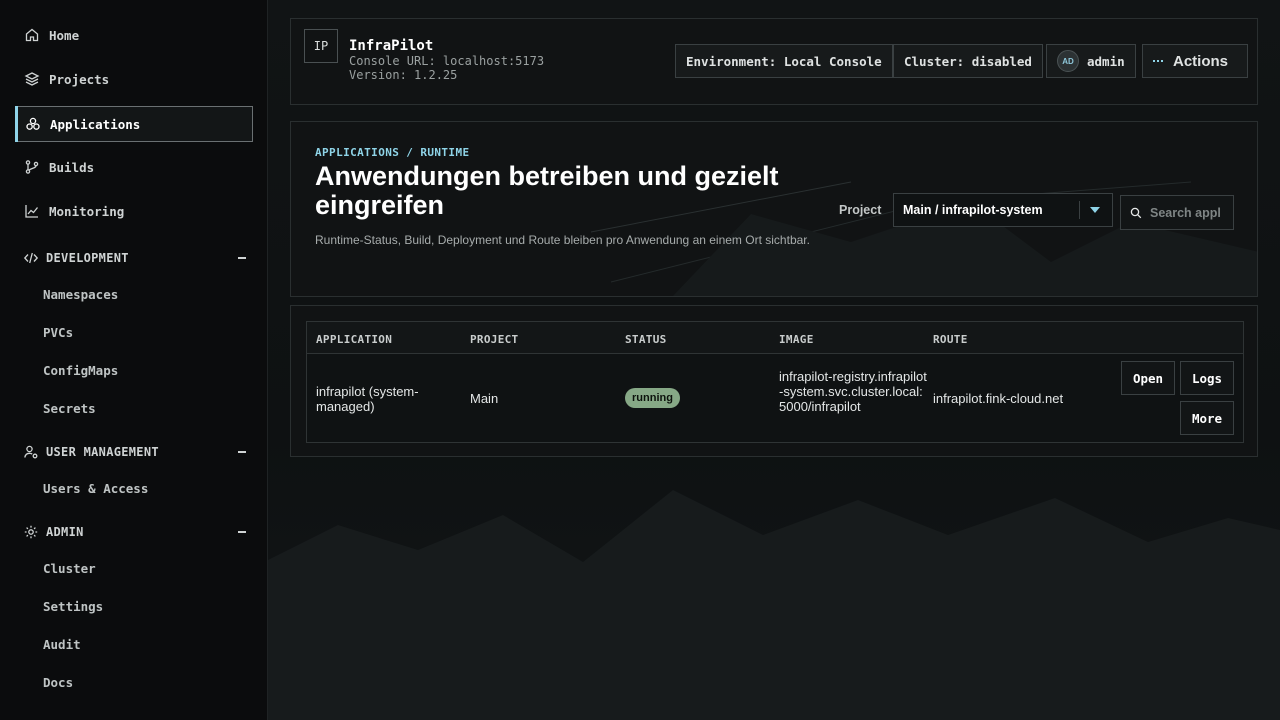 The width and height of the screenshot is (1280, 720). What do you see at coordinates (973, 210) in the screenshot?
I see `project-select-value: Main / infrapilot-system` at bounding box center [973, 210].